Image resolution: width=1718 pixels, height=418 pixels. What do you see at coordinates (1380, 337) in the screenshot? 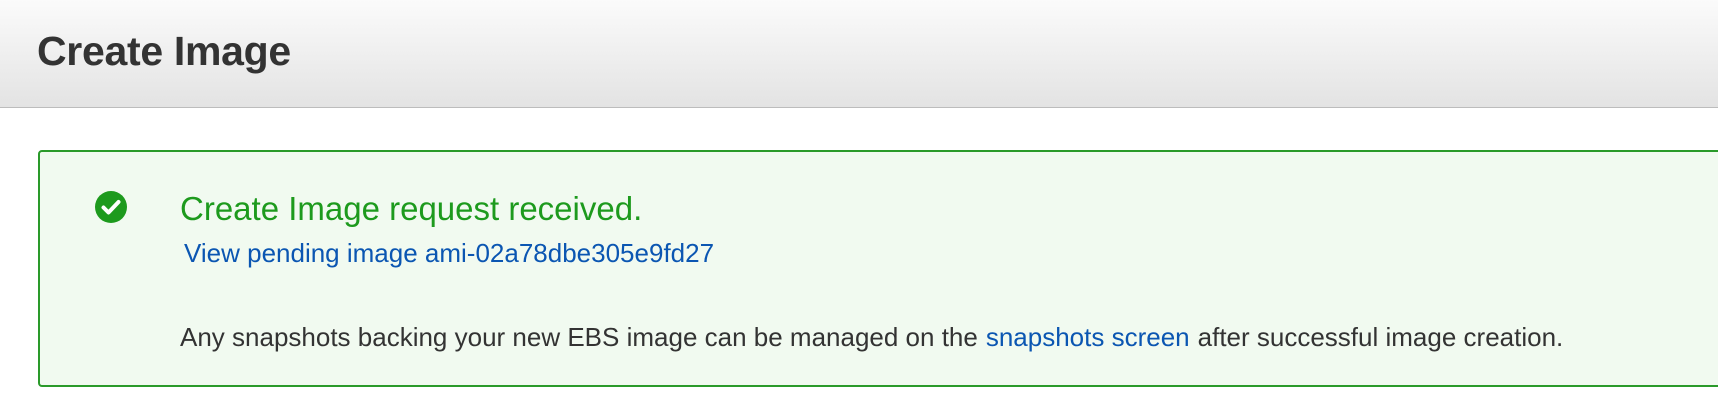
I see `alert-message-after: after successful image creation.` at bounding box center [1380, 337].